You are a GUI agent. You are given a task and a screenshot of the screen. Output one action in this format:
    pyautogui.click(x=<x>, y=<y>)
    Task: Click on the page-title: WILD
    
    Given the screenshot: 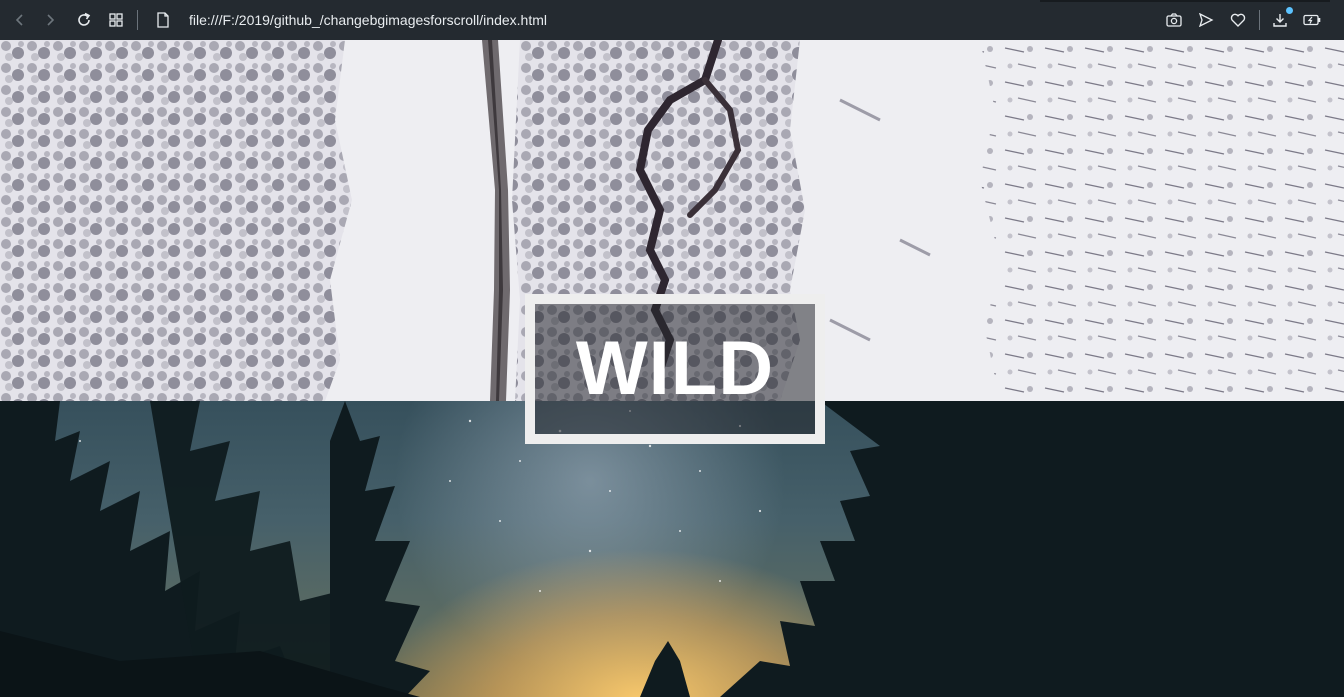 What is the action you would take?
    pyautogui.click(x=675, y=368)
    